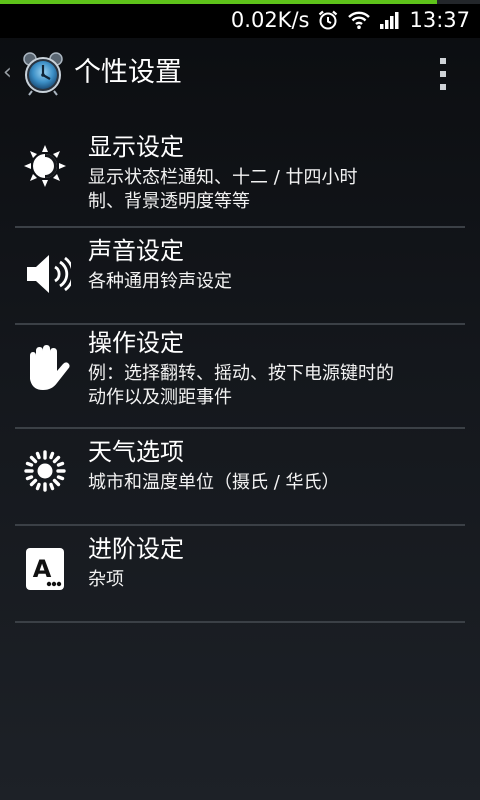 Image resolution: width=480 pixels, height=800 pixels. I want to click on settings-item-text: 显示设定 显示状态栏通知、十二 / 廿四小时 制、背景透明度等等, so click(223, 173).